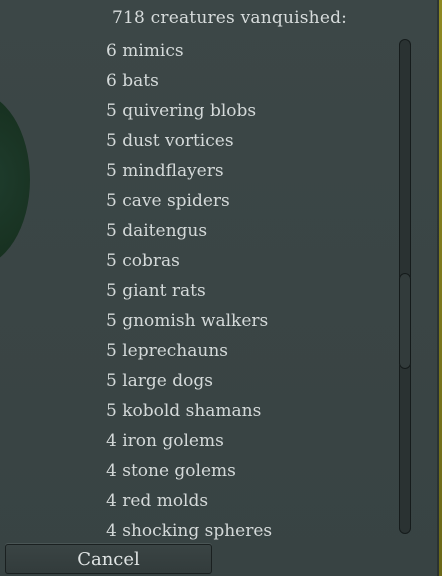  Describe the element at coordinates (230, 18) in the screenshot. I see `vanquished-count-title: 718 creatures vanquished:` at that location.